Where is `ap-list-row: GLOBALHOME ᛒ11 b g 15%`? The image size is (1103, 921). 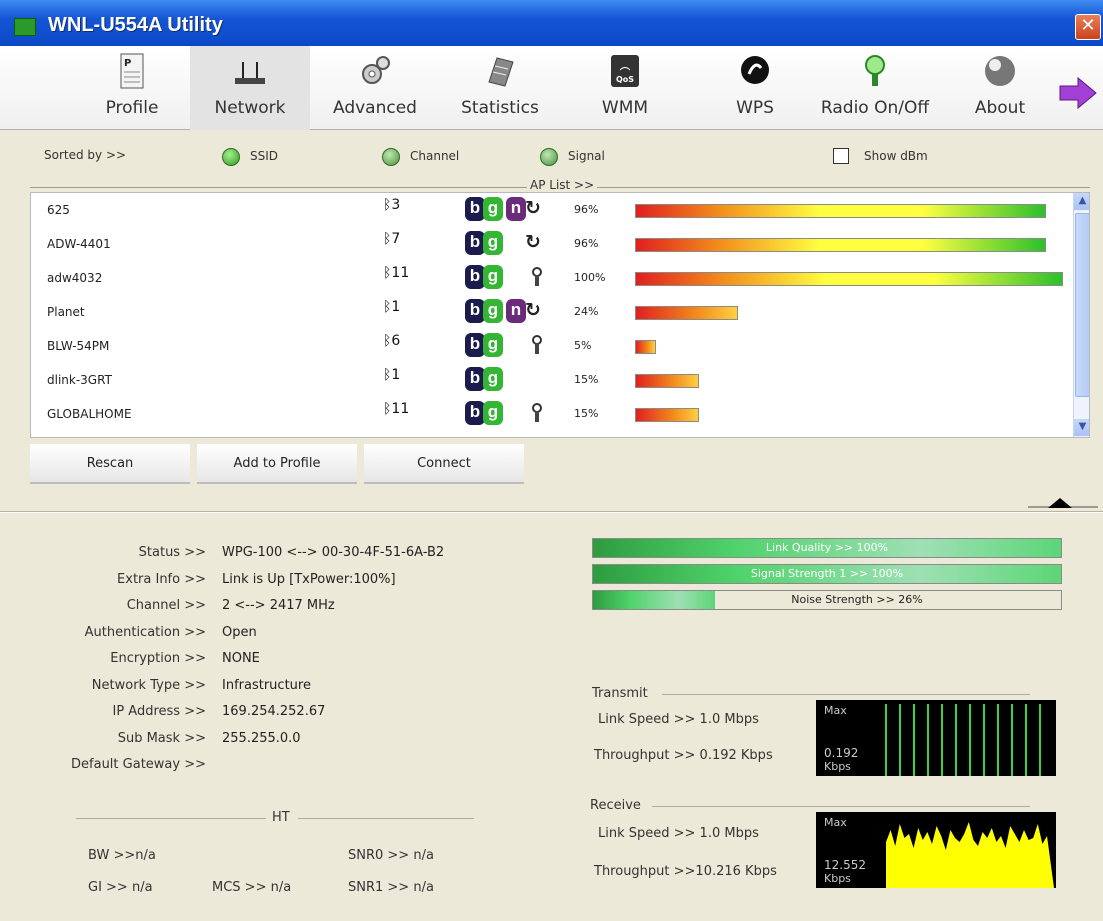 ap-list-row: GLOBALHOME ᛒ11 b g 15% is located at coordinates (552, 414).